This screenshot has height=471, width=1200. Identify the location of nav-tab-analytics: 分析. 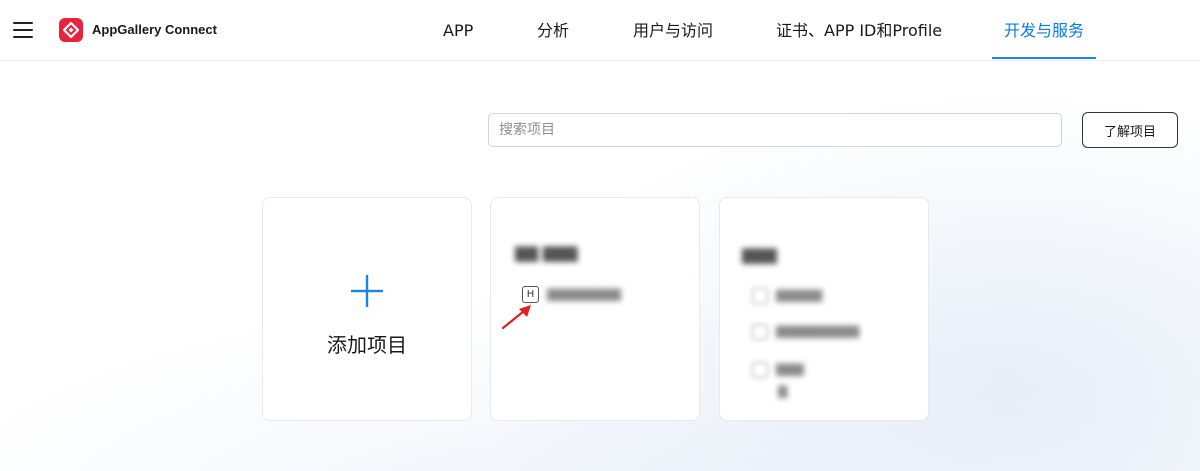
(553, 31).